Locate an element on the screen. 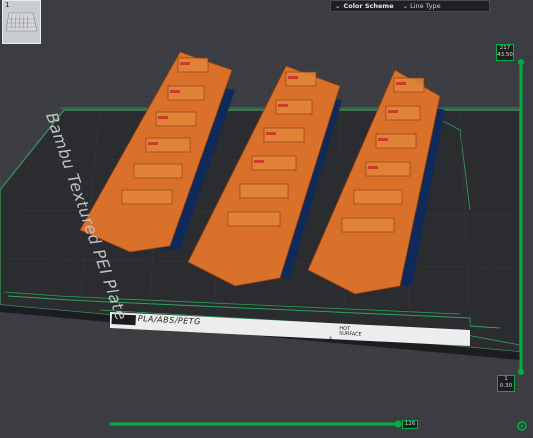  color-scheme-select: ⌄ Line Type is located at coordinates (422, 6).